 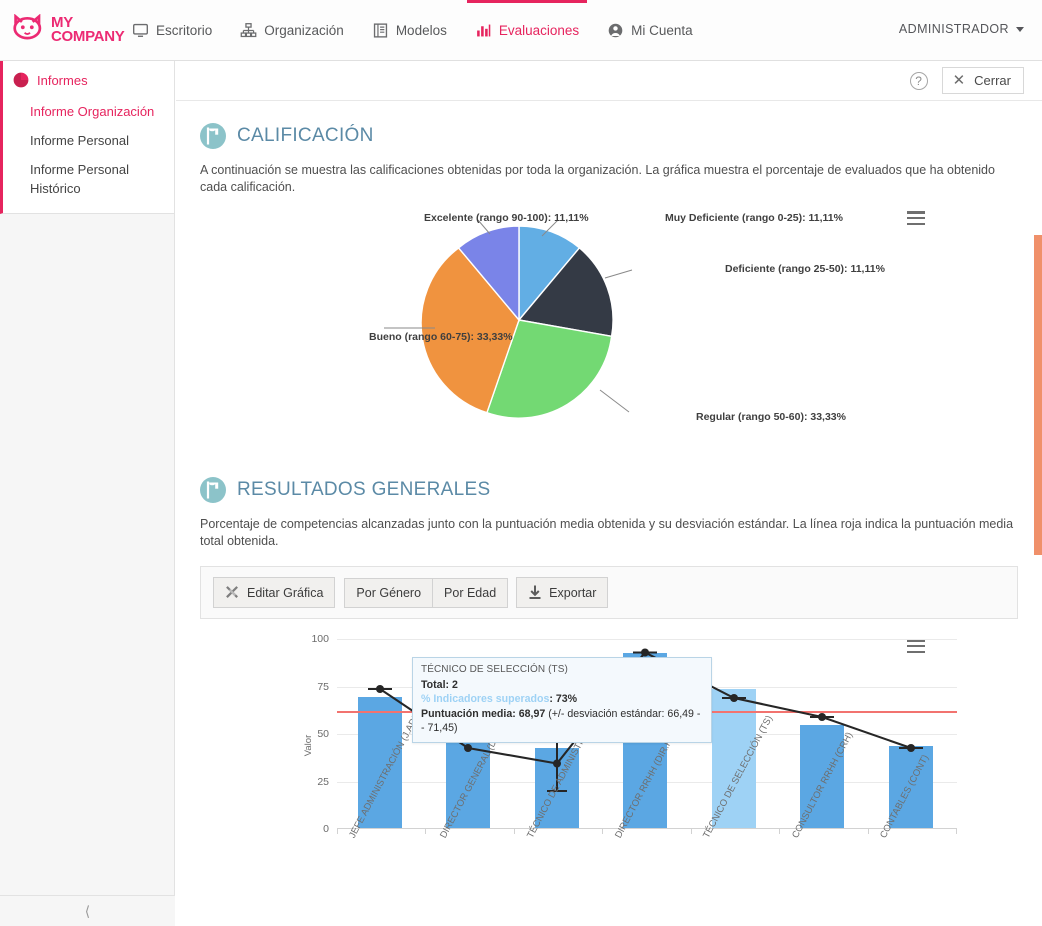 I want to click on x-axis, so click(x=647, y=828).